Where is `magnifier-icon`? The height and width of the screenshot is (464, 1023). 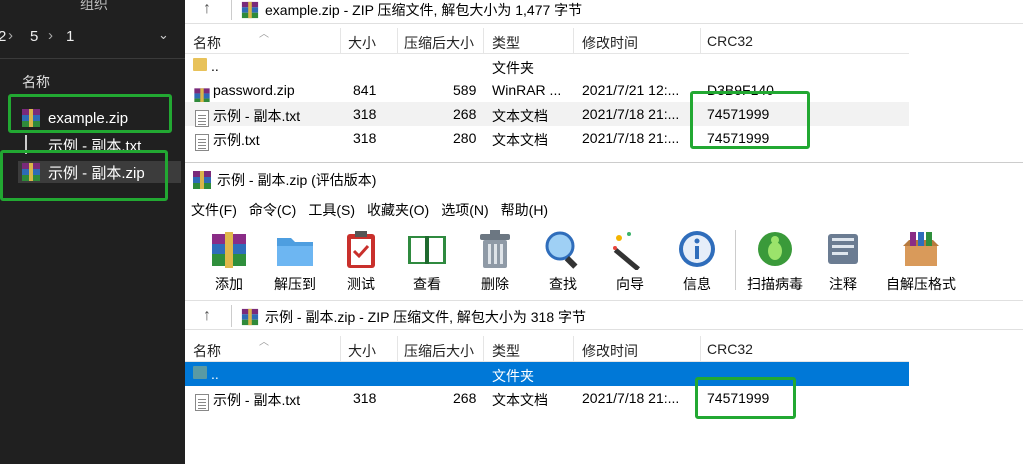 magnifier-icon is located at coordinates (563, 249).